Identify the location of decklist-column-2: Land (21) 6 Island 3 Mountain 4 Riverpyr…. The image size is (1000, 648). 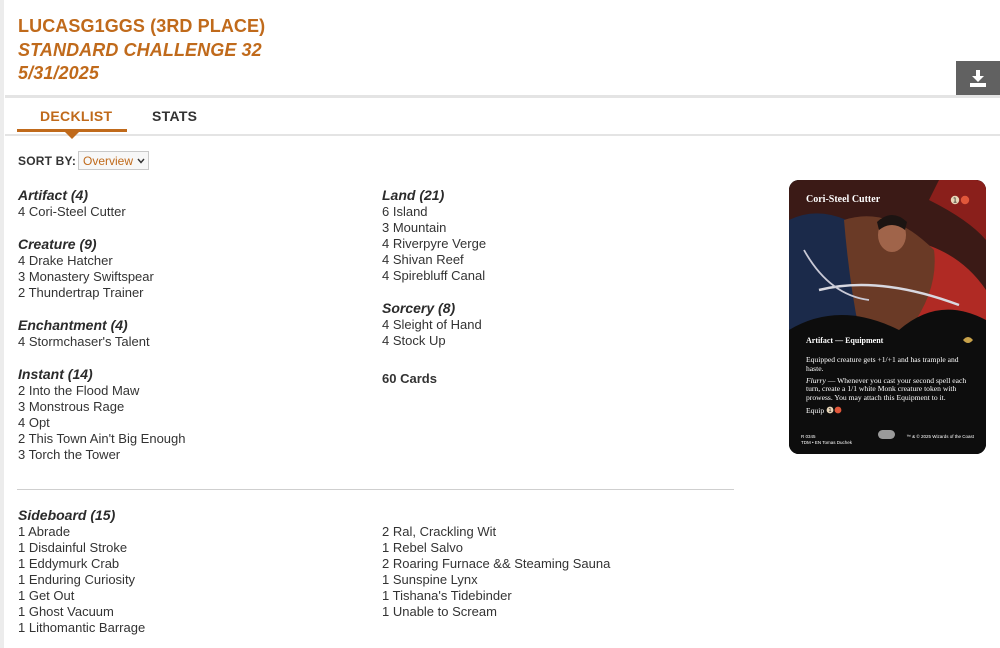
(547, 286).